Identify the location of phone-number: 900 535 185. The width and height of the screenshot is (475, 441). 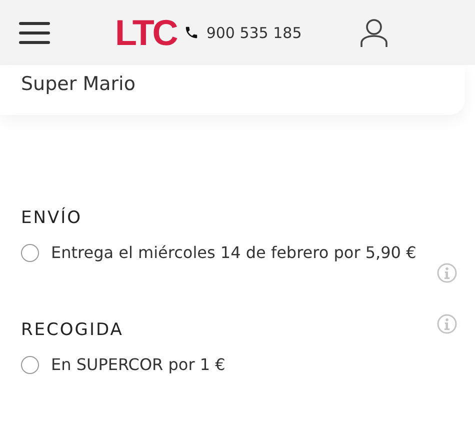
(254, 33).